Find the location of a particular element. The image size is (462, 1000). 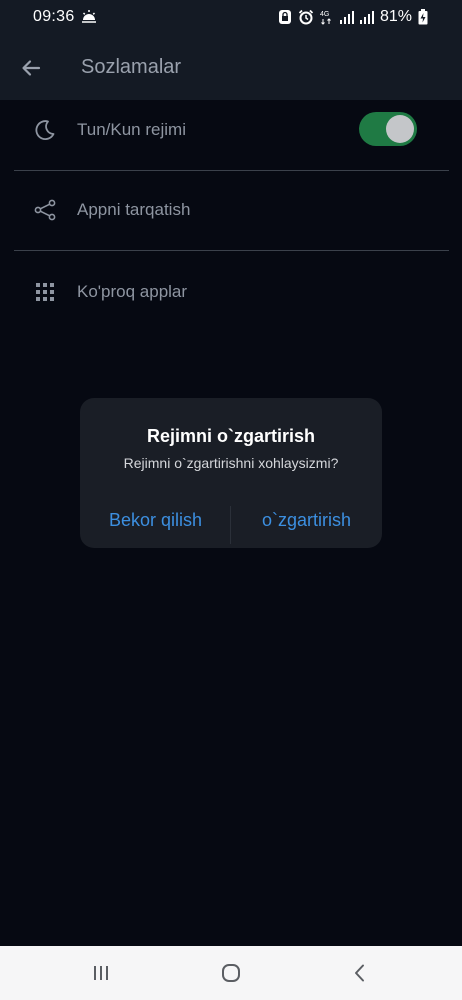

status-indicators: 4G 81% is located at coordinates (353, 17).